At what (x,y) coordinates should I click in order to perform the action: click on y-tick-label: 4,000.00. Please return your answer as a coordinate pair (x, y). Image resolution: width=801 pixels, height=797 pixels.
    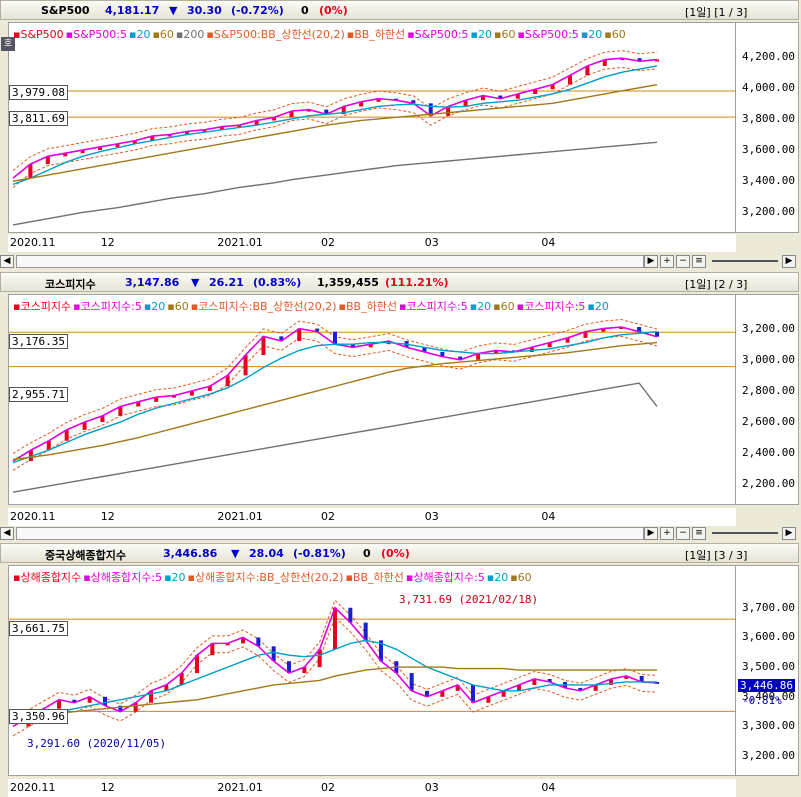
    Looking at the image, I should click on (768, 87).